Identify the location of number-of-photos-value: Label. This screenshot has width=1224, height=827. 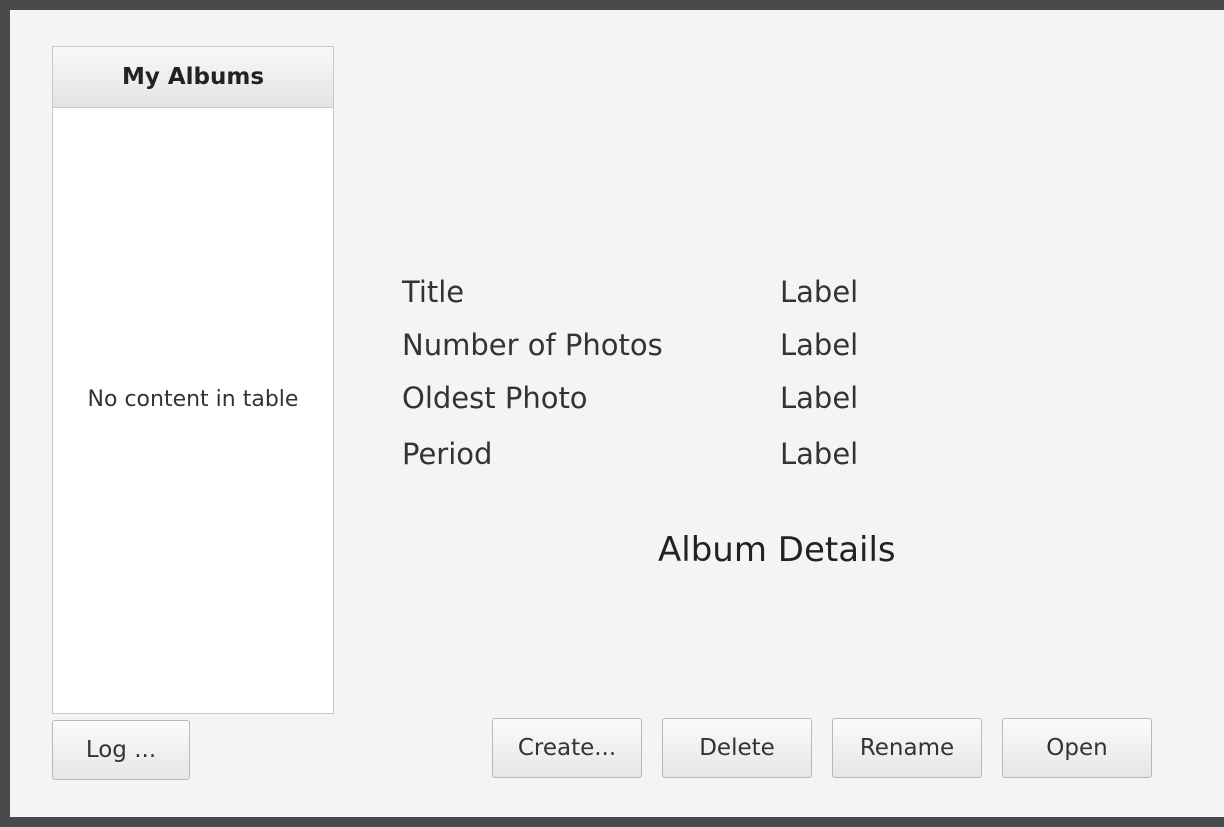
(819, 345).